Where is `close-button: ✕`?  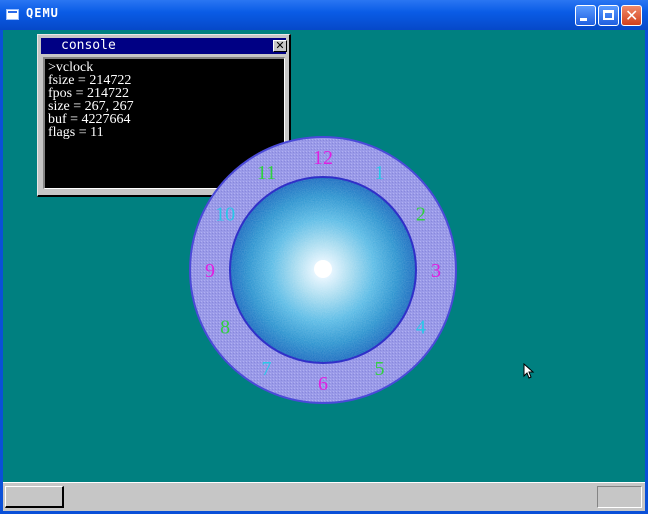
close-button: ✕ is located at coordinates (631, 15).